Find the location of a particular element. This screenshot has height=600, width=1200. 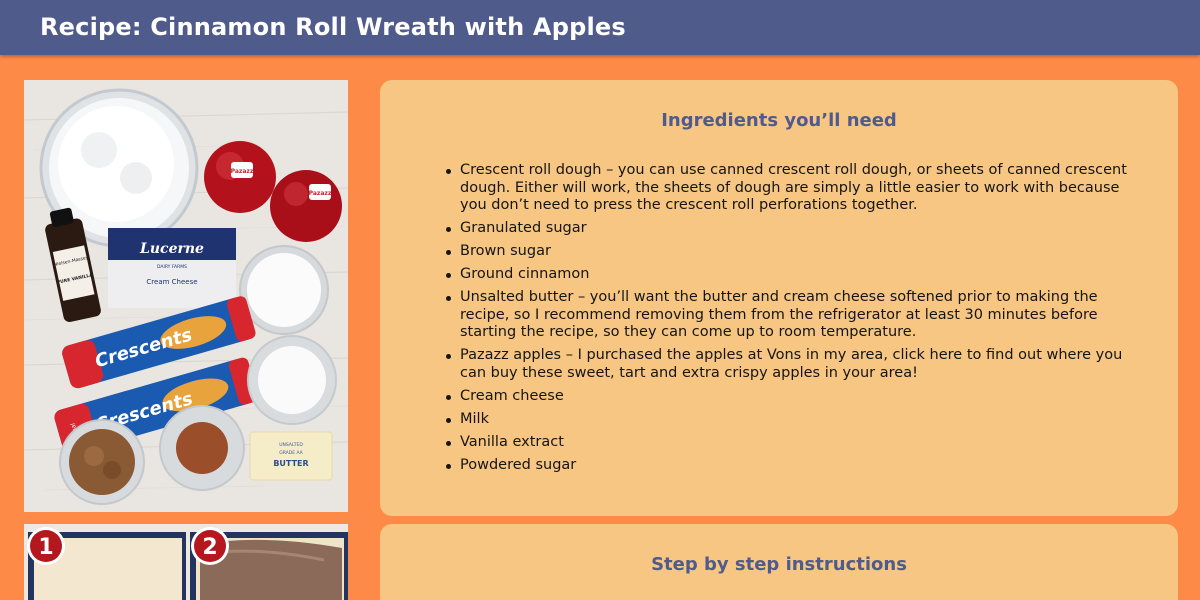

svg-text: Pazazz is located at coordinates (320, 193).